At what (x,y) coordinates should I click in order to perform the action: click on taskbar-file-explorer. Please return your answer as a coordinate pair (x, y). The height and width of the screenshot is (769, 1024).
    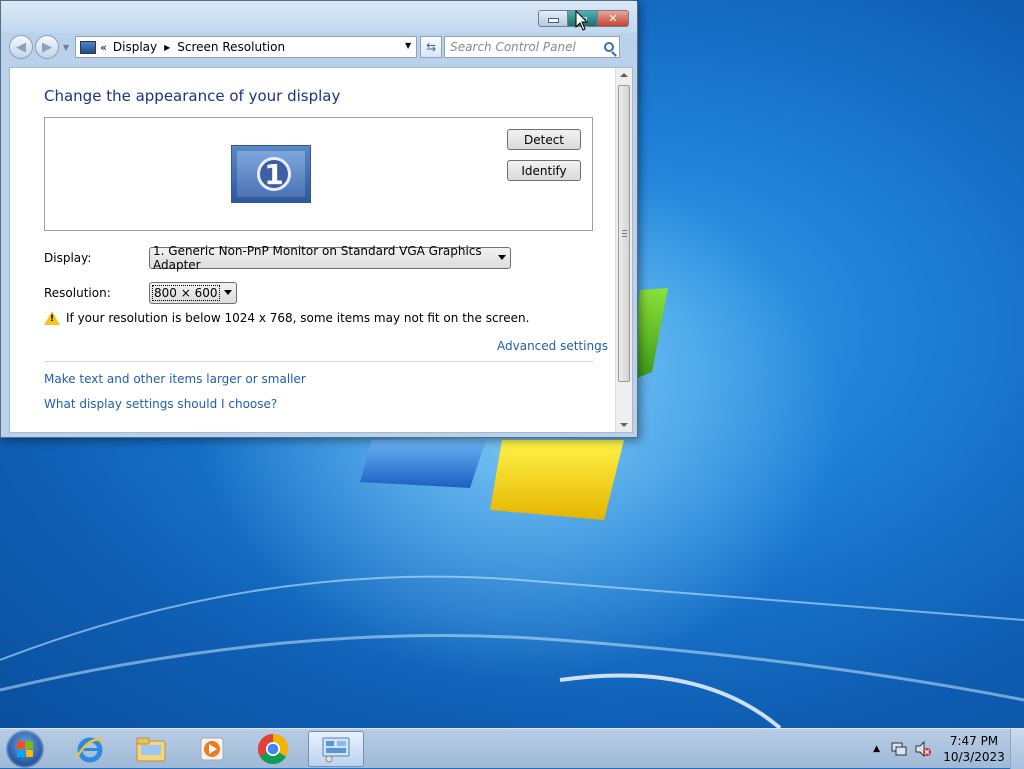
    Looking at the image, I should click on (151, 749).